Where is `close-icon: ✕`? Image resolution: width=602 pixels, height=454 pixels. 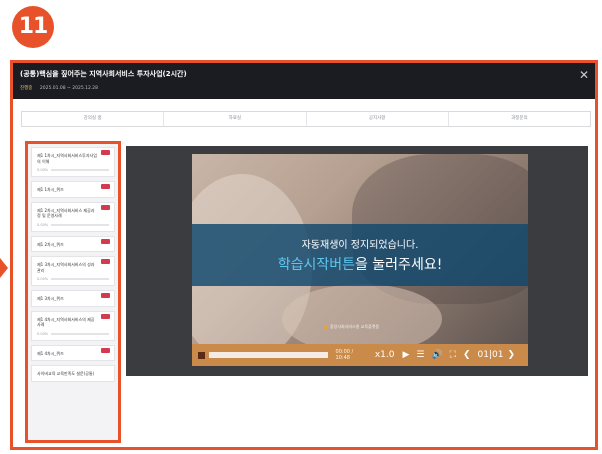 close-icon: ✕ is located at coordinates (584, 75).